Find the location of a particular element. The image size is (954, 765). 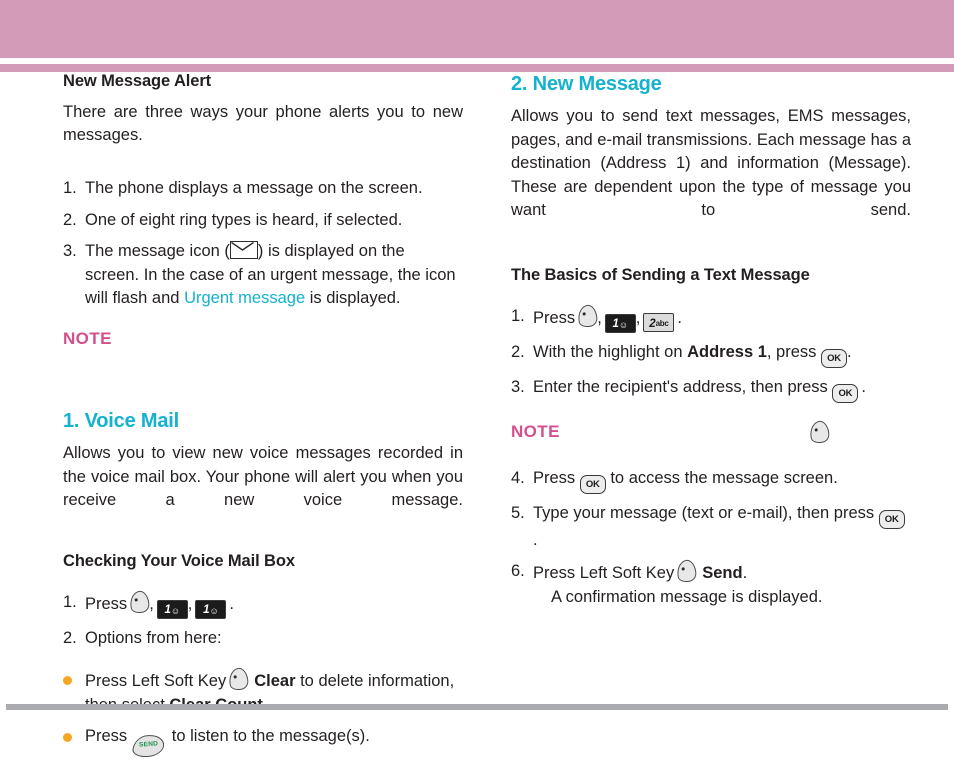

bullet-1-prefix: Press Left Soft Key is located at coordinates (156, 681).